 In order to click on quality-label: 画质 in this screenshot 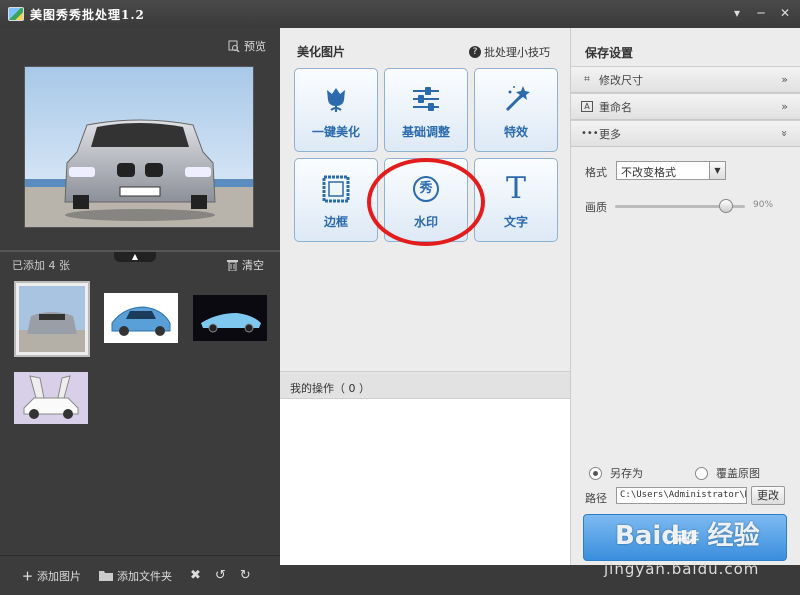, I will do `click(596, 207)`.